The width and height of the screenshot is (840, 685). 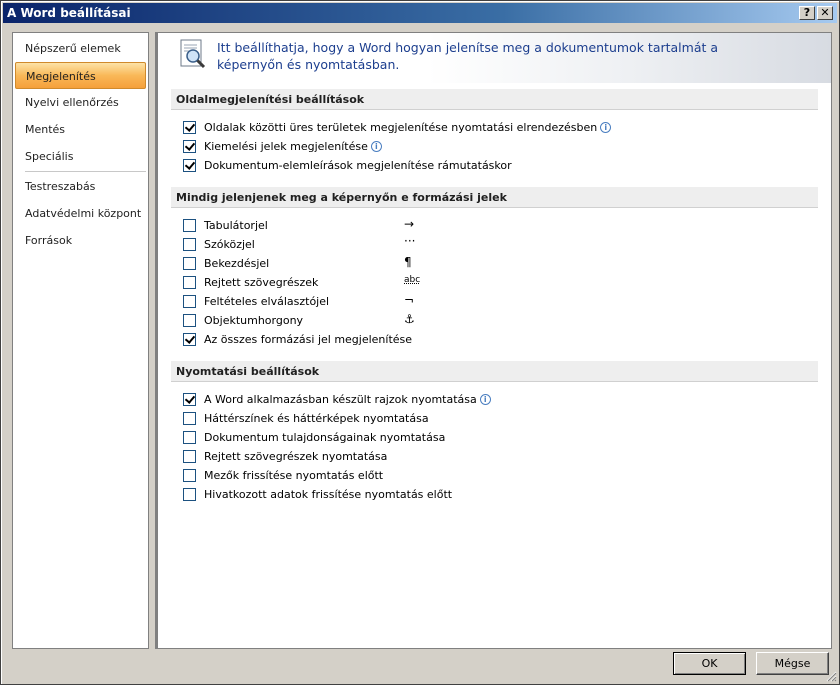 I want to click on sidebar-item-megjelenites: Megjelenítés, so click(x=80, y=75).